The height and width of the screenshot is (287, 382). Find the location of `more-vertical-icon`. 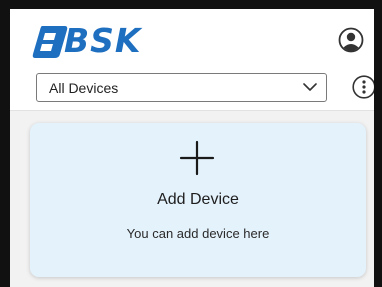

more-vertical-icon is located at coordinates (363, 87).